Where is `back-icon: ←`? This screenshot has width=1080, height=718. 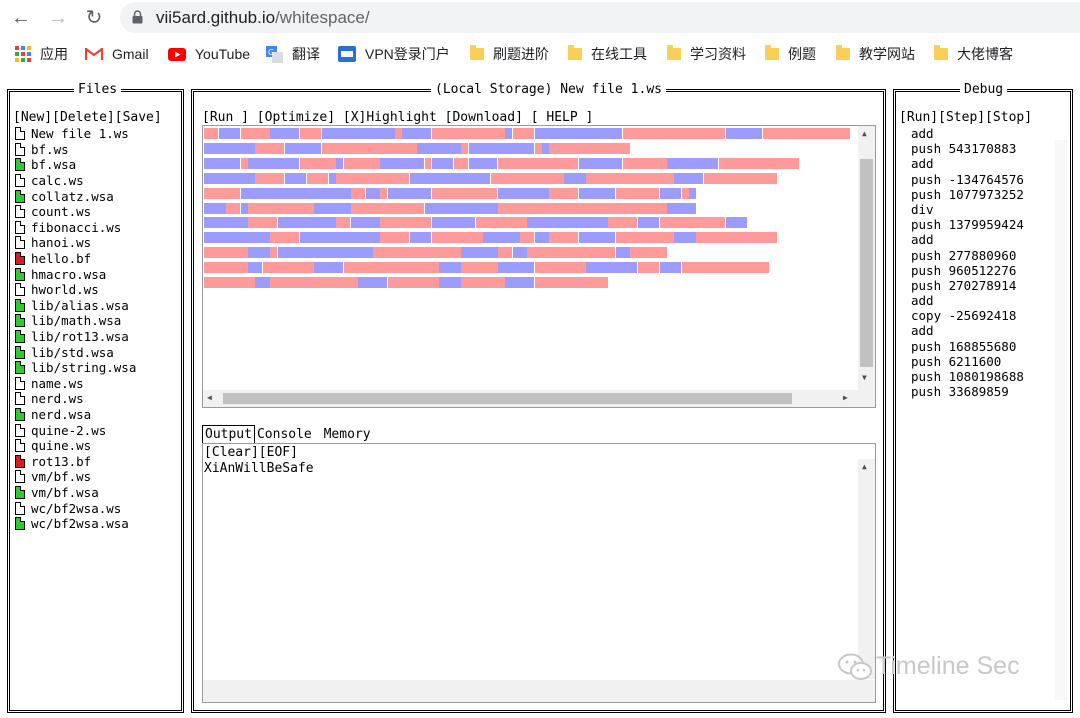 back-icon: ← is located at coordinates (21, 18).